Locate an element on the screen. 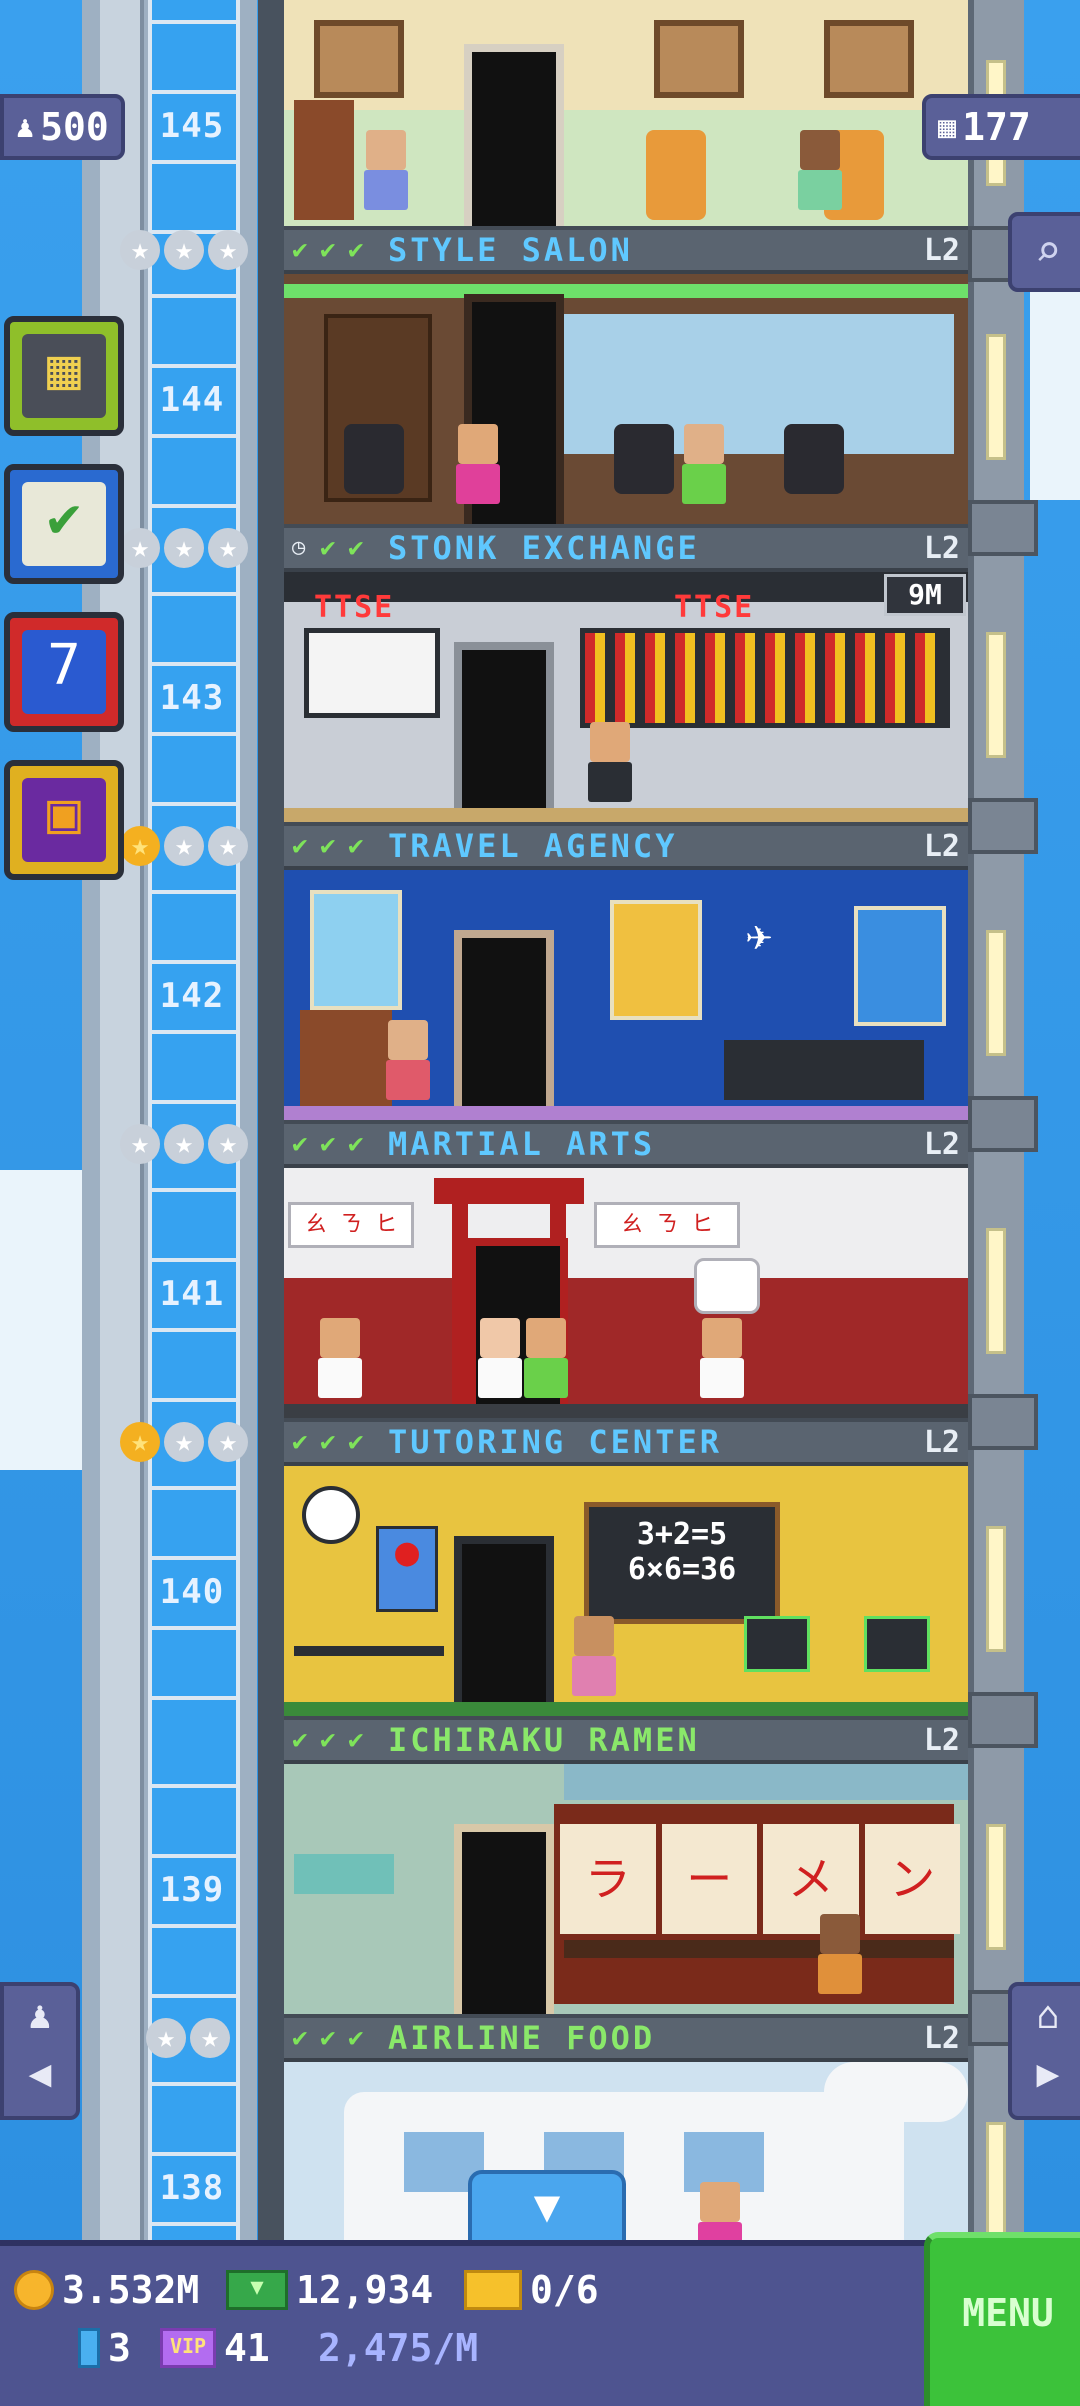  lobby-nav-button: ♟ ◀ is located at coordinates (40, 2051).